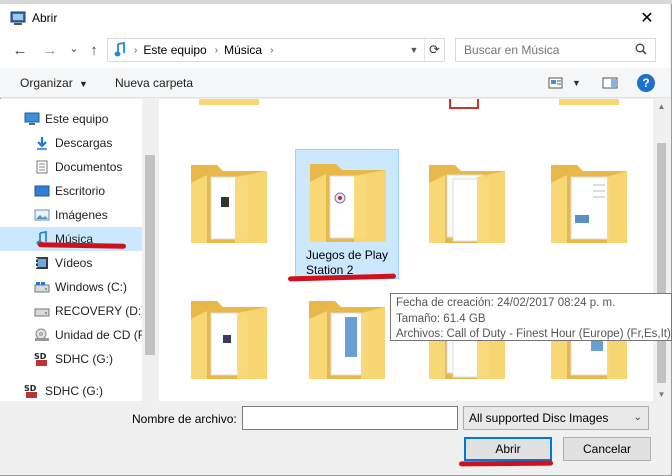  What do you see at coordinates (77, 119) in the screenshot?
I see `sidebar-item-label: Este equipo` at bounding box center [77, 119].